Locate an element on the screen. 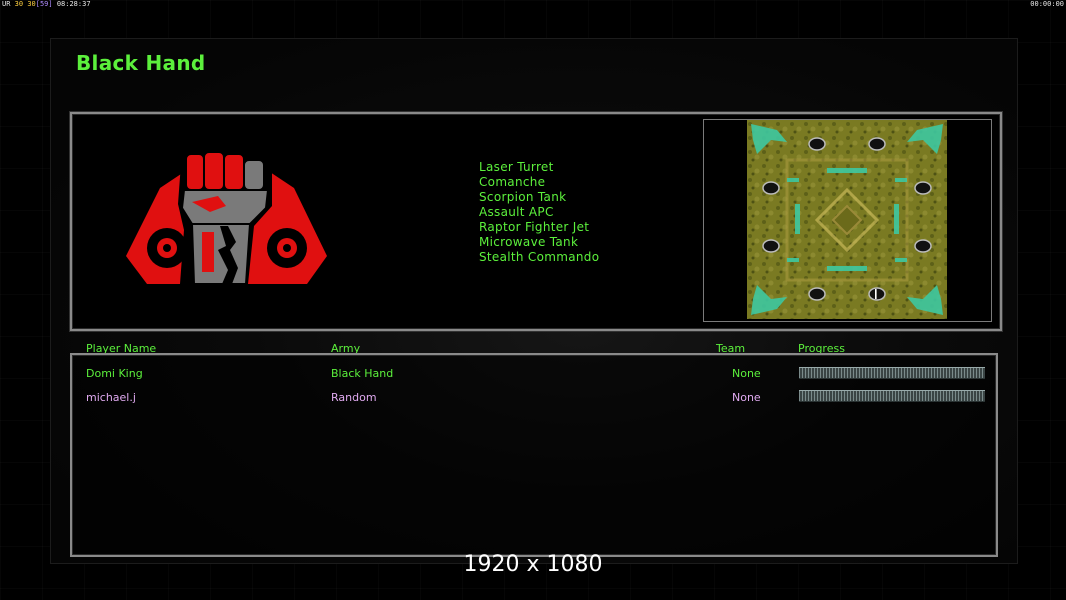 Image resolution: width=1066 pixels, height=600 pixels. player-army: Black Hand is located at coordinates (362, 373).